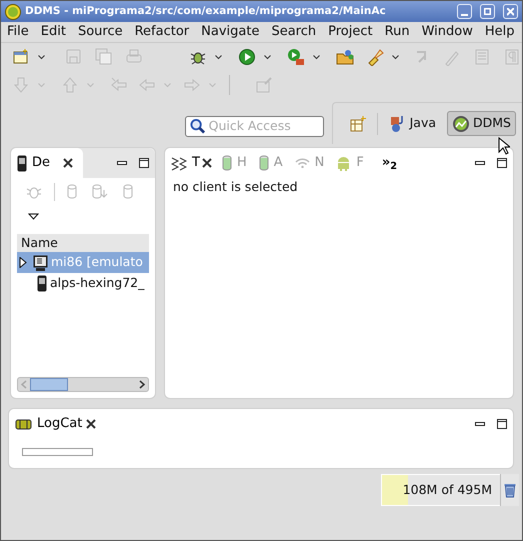 The image size is (523, 541). I want to click on quick-access-field: Quick Access, so click(254, 126).